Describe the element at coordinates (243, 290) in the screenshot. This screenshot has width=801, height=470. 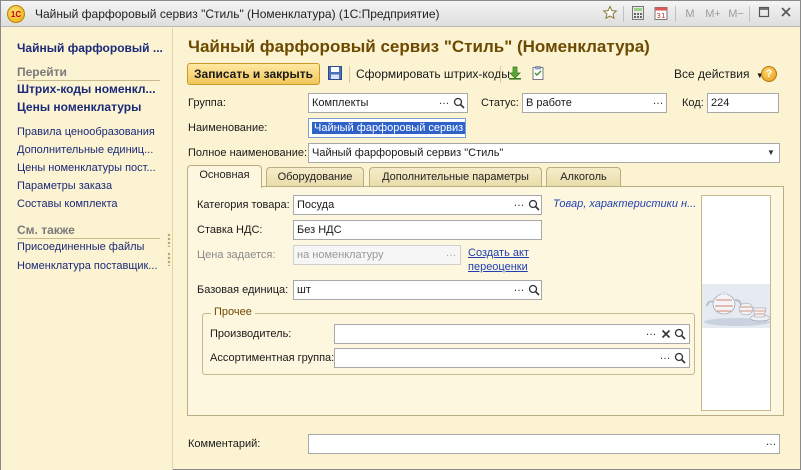
I see `base-unit-label: Базовая единица:` at that location.